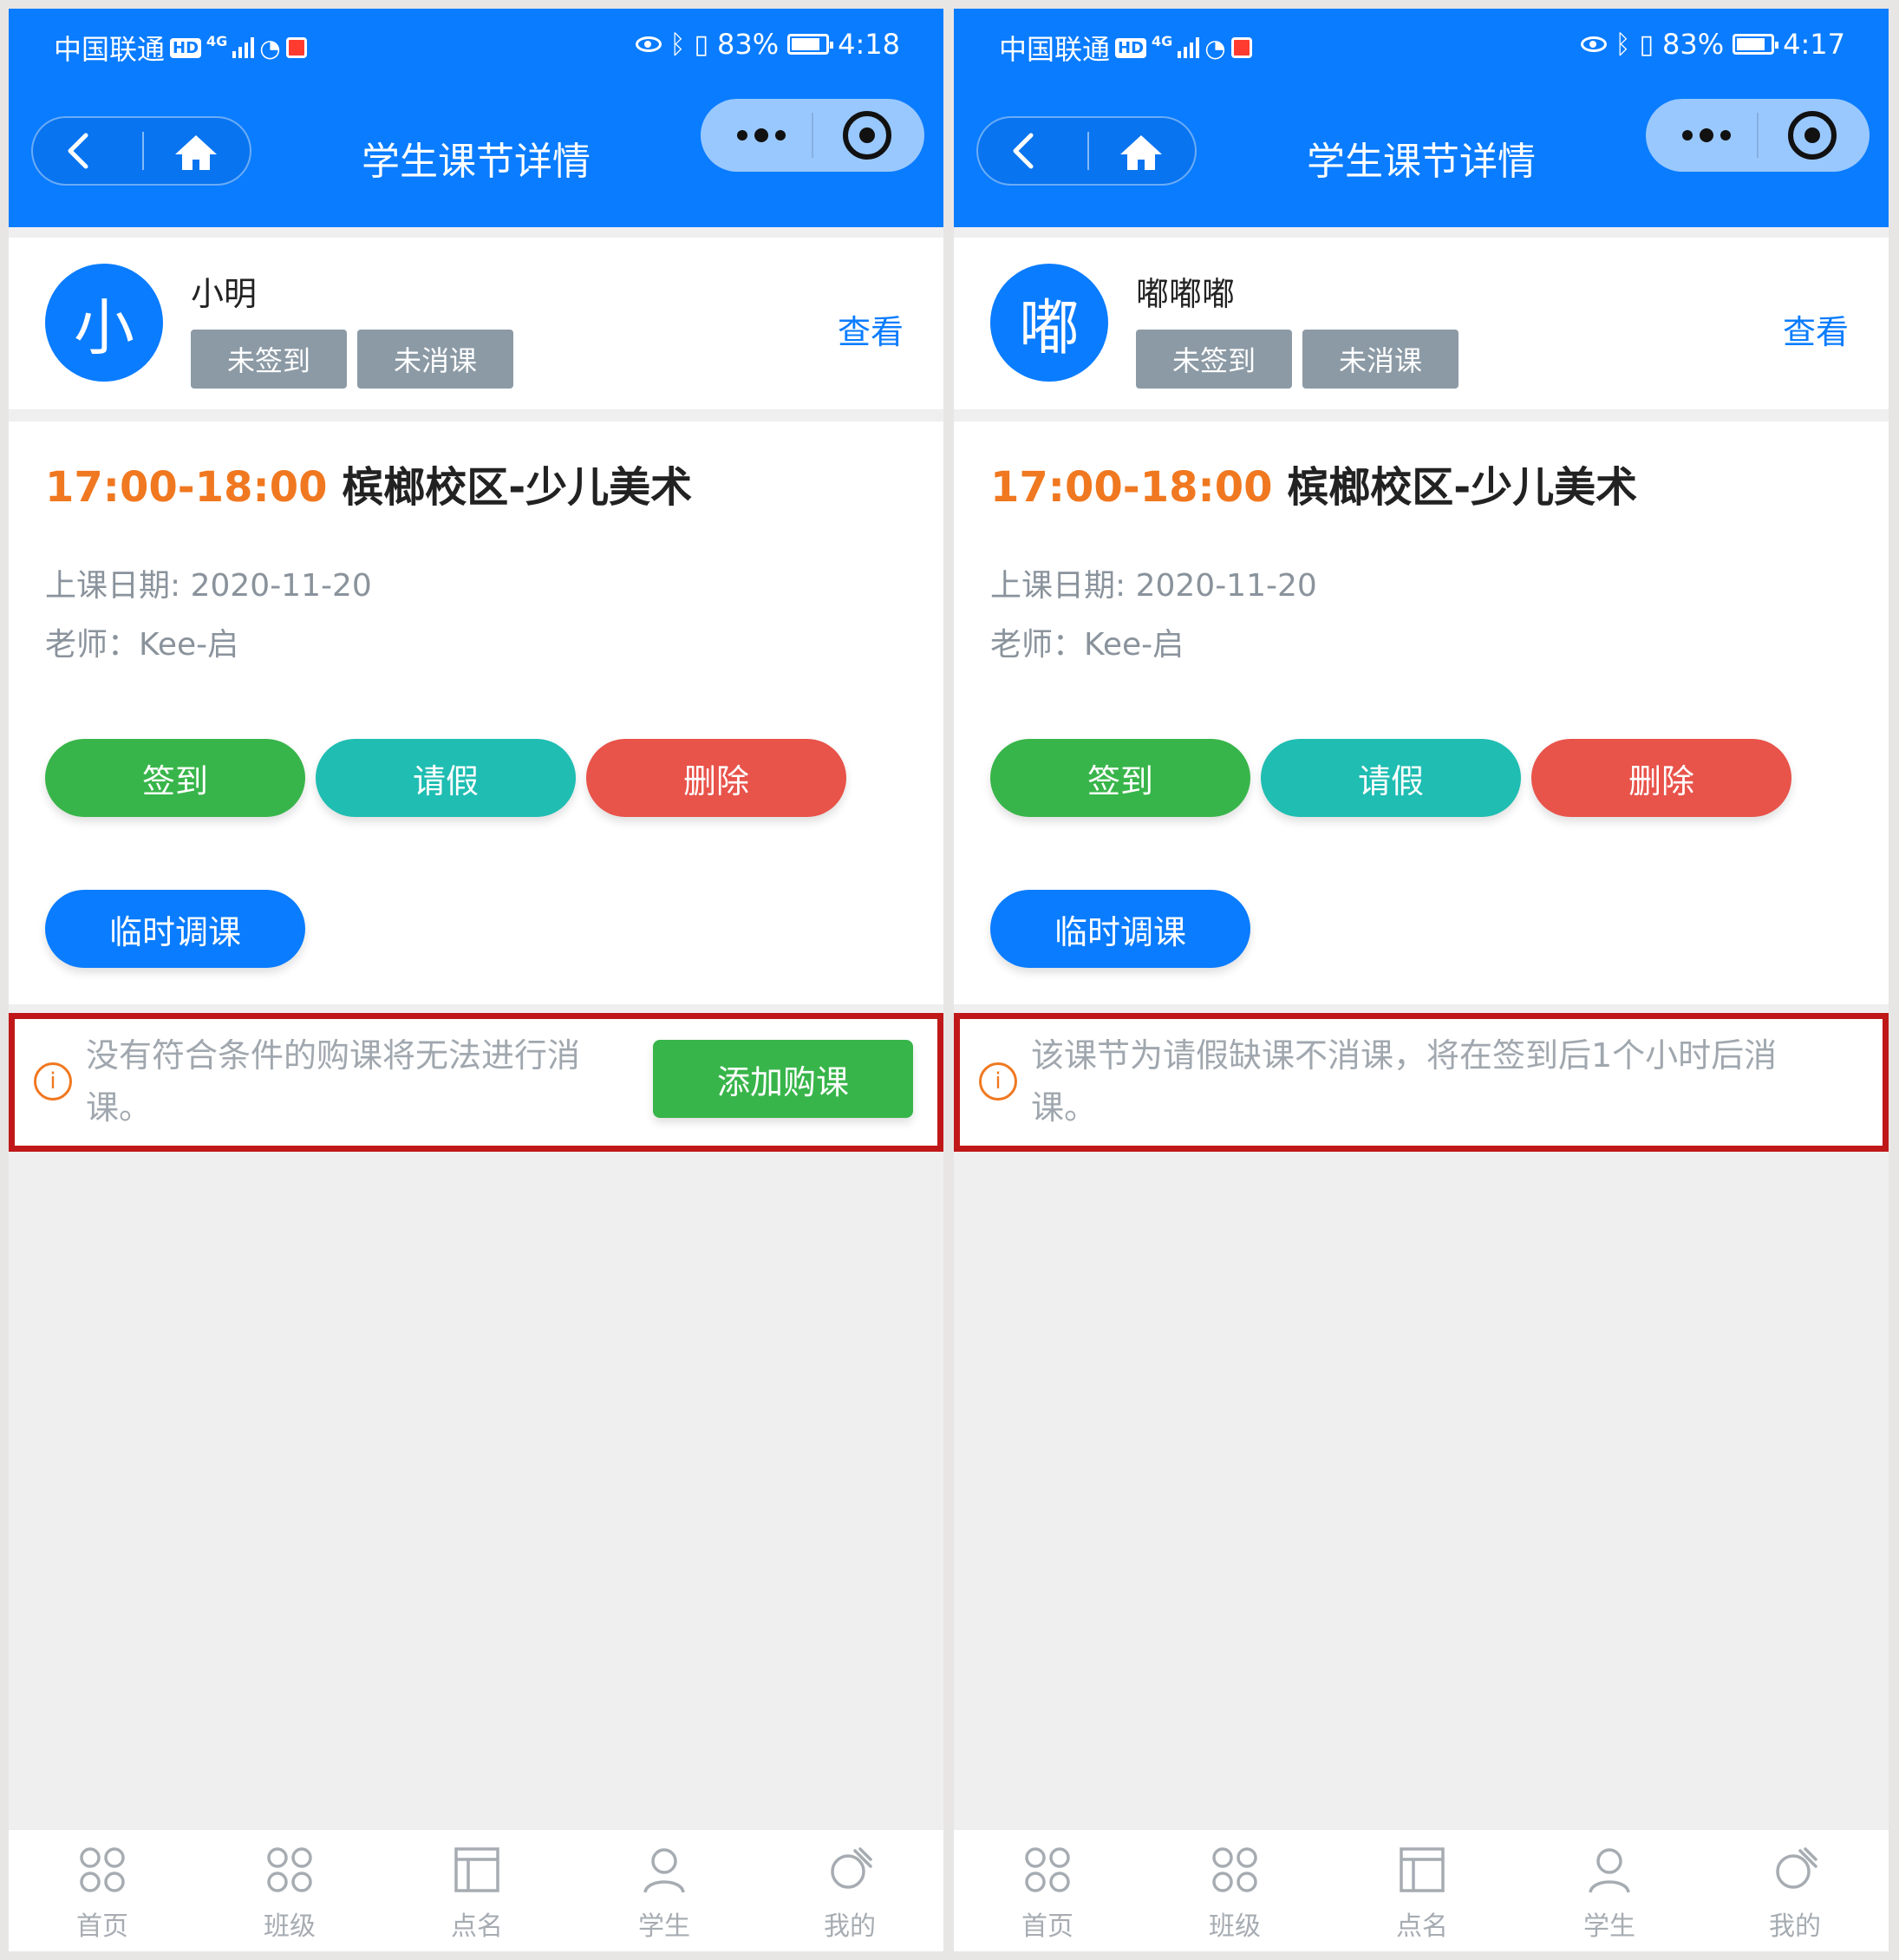  What do you see at coordinates (1421, 323) in the screenshot?
I see `student-card: 嘟 嘟嘟嘟 未签到 未消课 查看` at bounding box center [1421, 323].